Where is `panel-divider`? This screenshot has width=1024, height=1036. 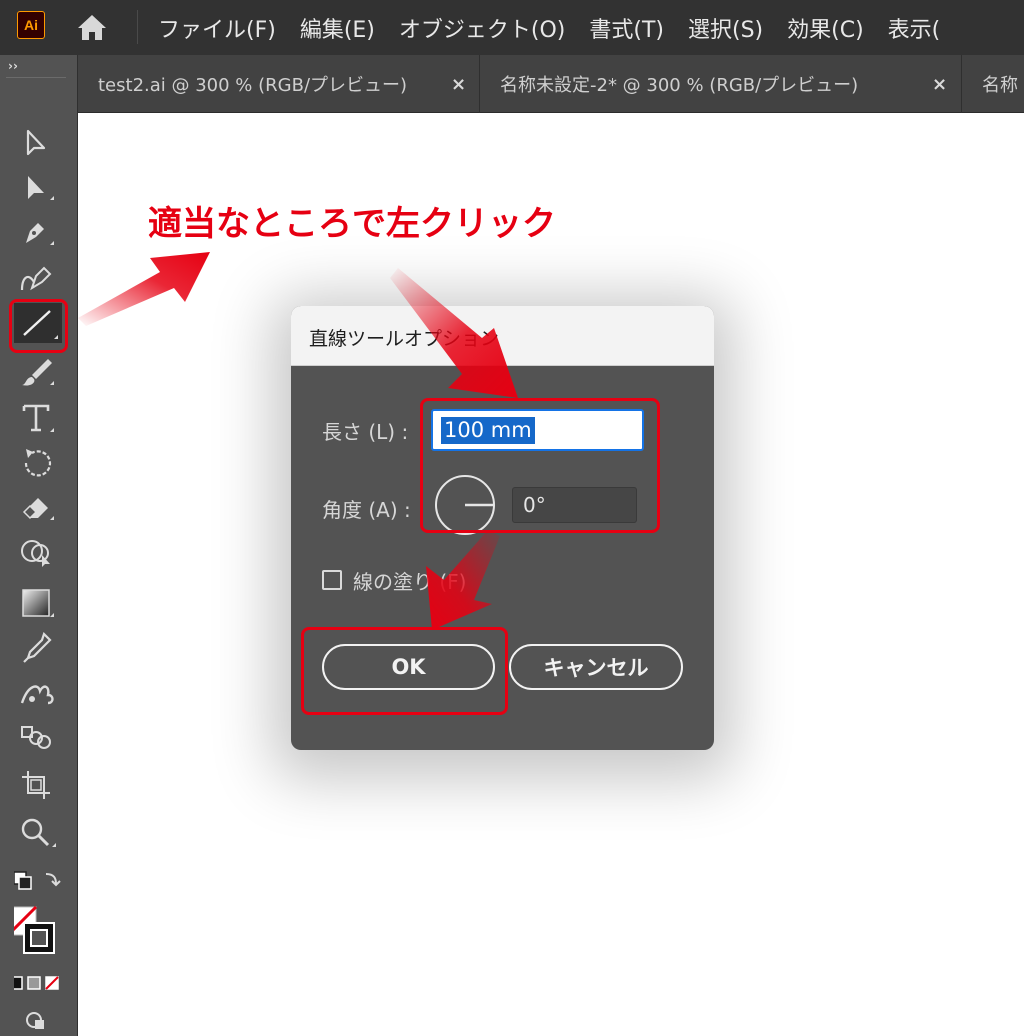
panel-divider is located at coordinates (36, 77).